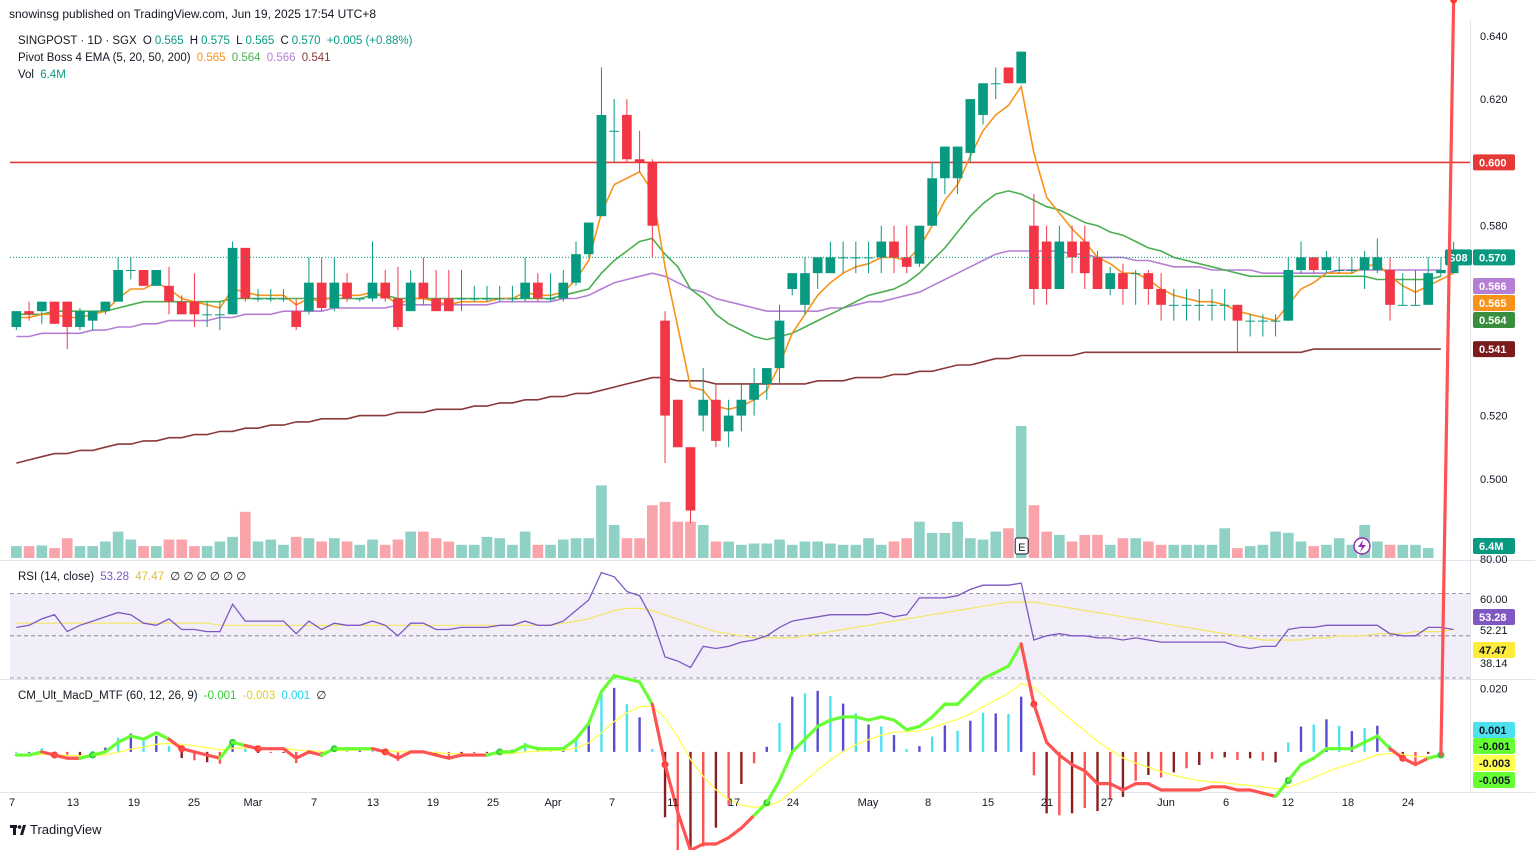  I want to click on macd-badge-2: -0.001, so click(1494, 746).